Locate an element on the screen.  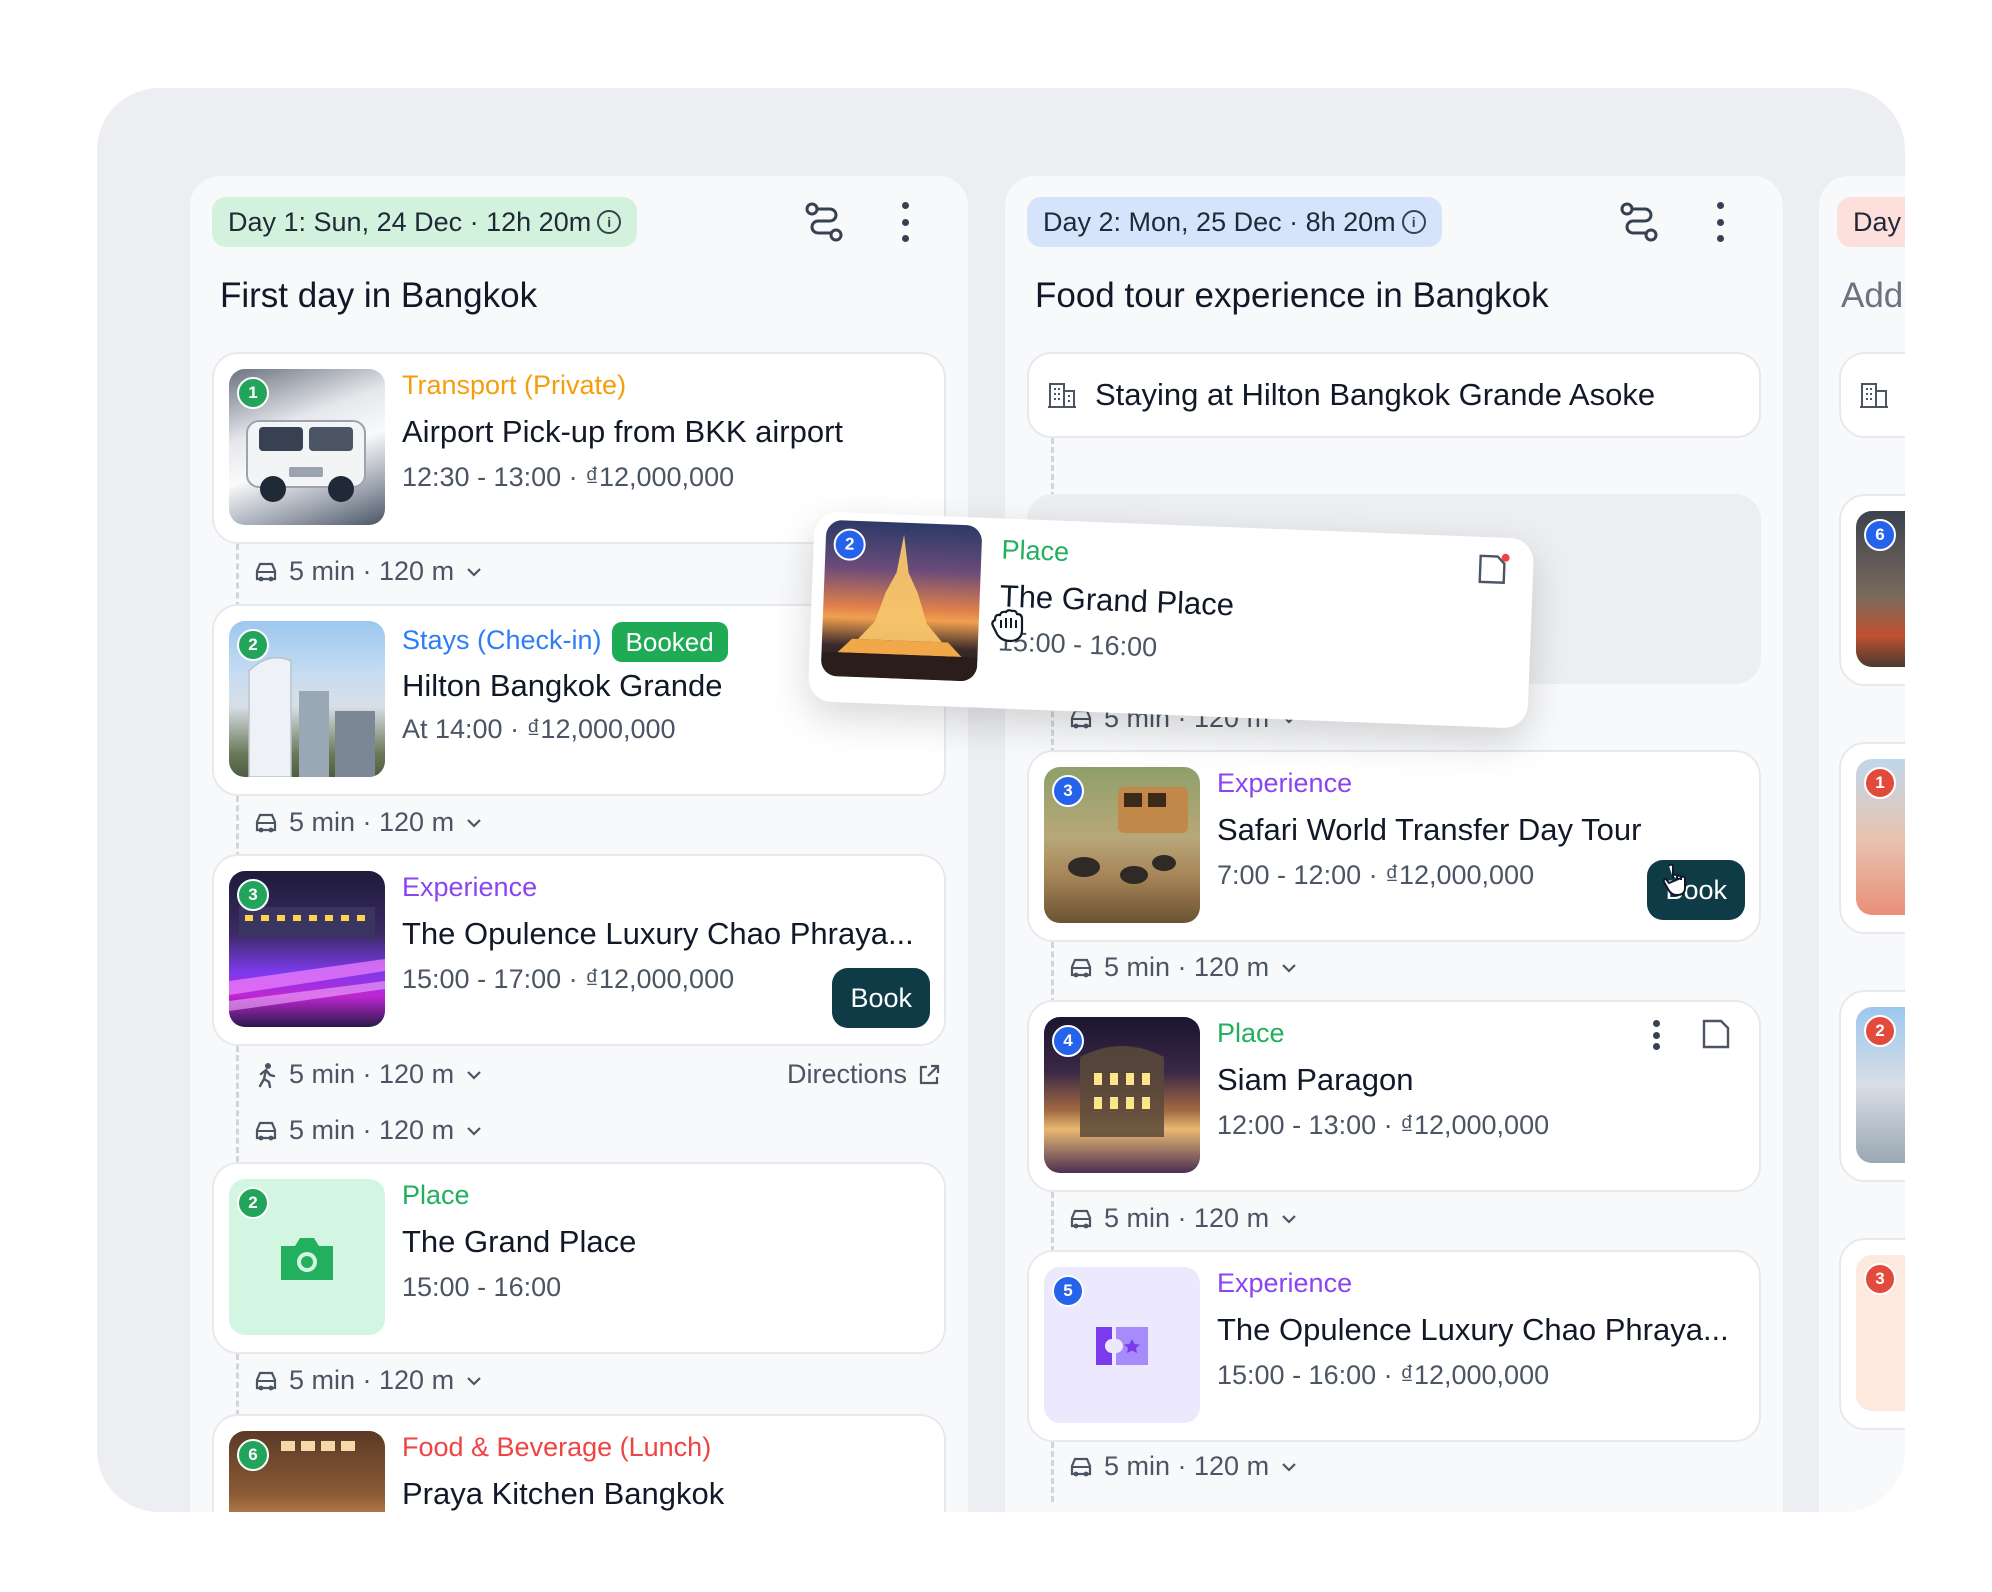
temple-photo: 2 is located at coordinates (901, 600).